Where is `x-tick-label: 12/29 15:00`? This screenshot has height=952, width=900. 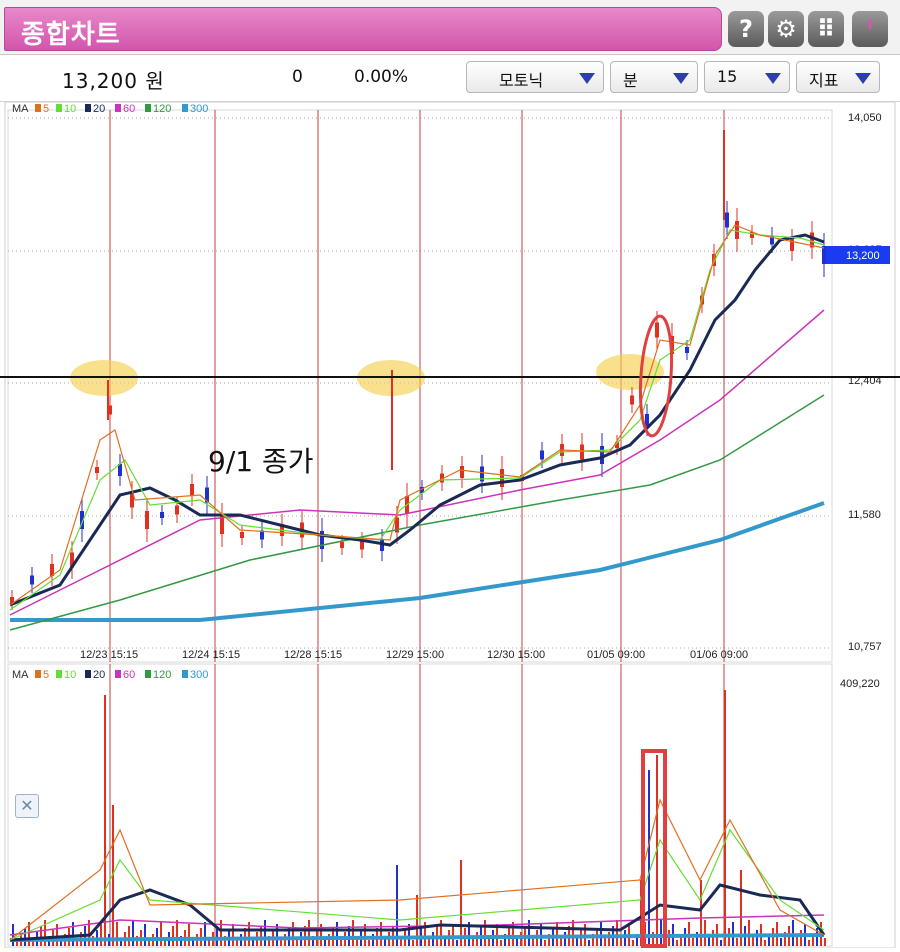
x-tick-label: 12/29 15:00 is located at coordinates (415, 655).